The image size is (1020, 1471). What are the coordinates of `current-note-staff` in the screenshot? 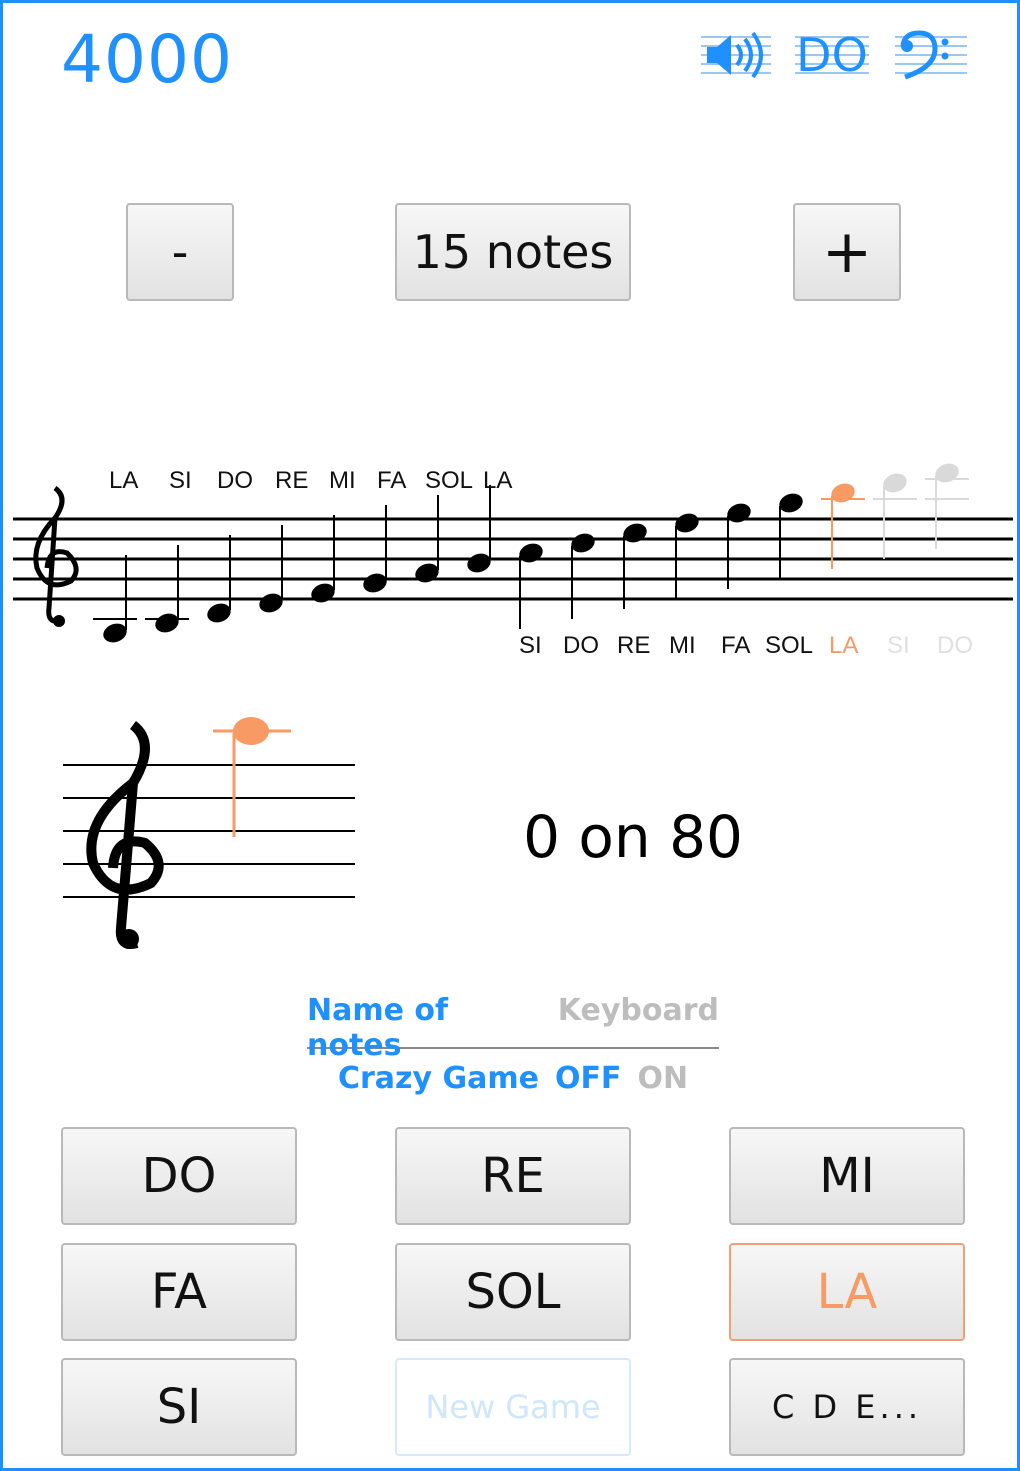 It's located at (209, 833).